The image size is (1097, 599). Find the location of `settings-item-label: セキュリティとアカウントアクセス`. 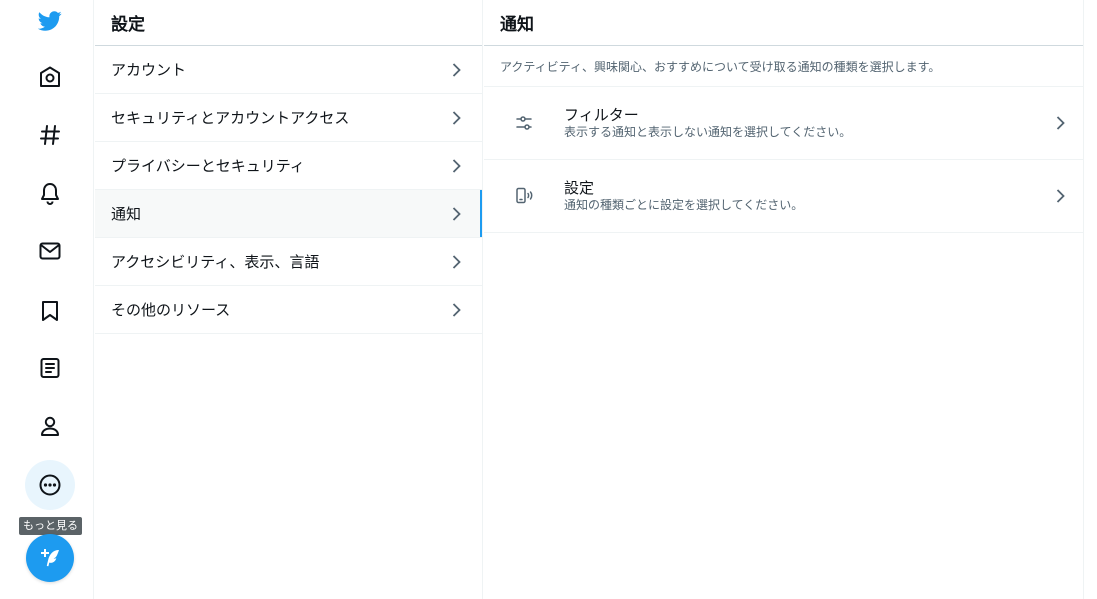

settings-item-label: セキュリティとアカウントアクセス is located at coordinates (230, 118).